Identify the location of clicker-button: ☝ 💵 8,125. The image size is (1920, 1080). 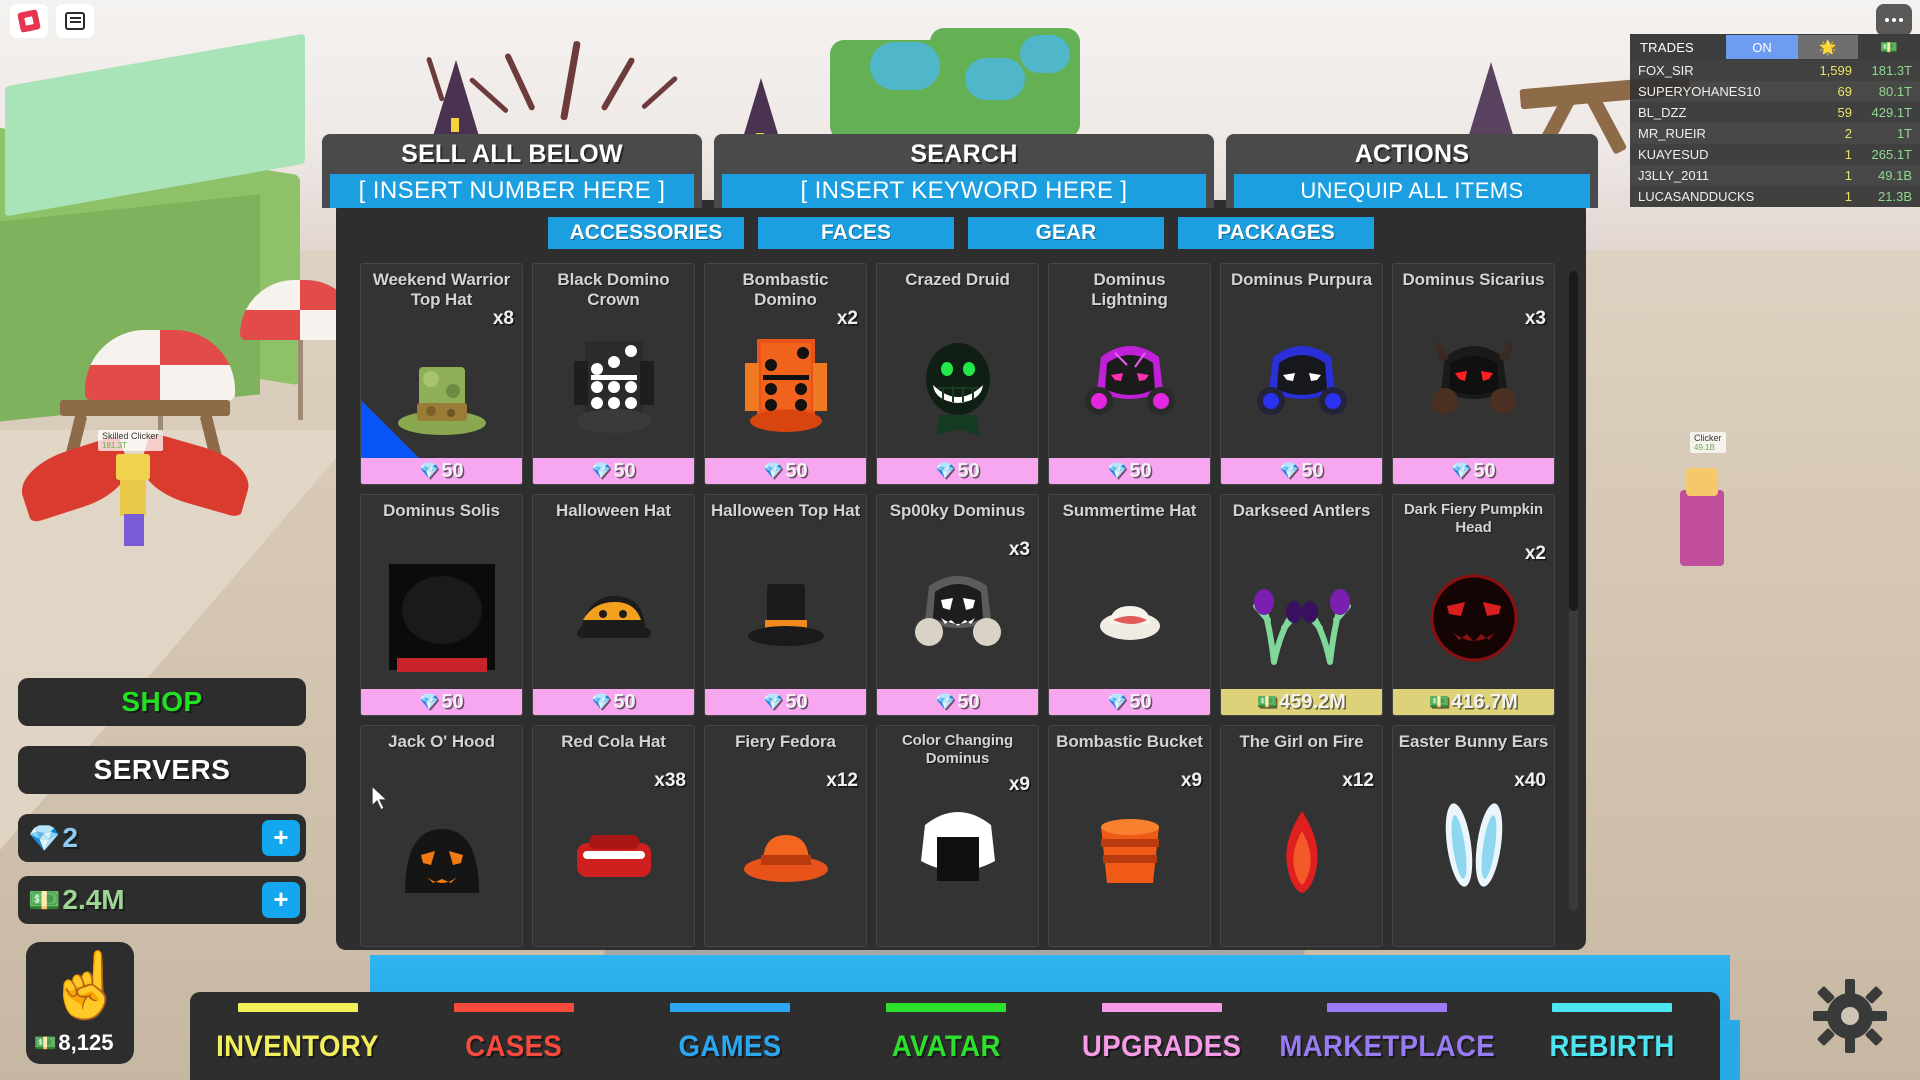
(80, 1003).